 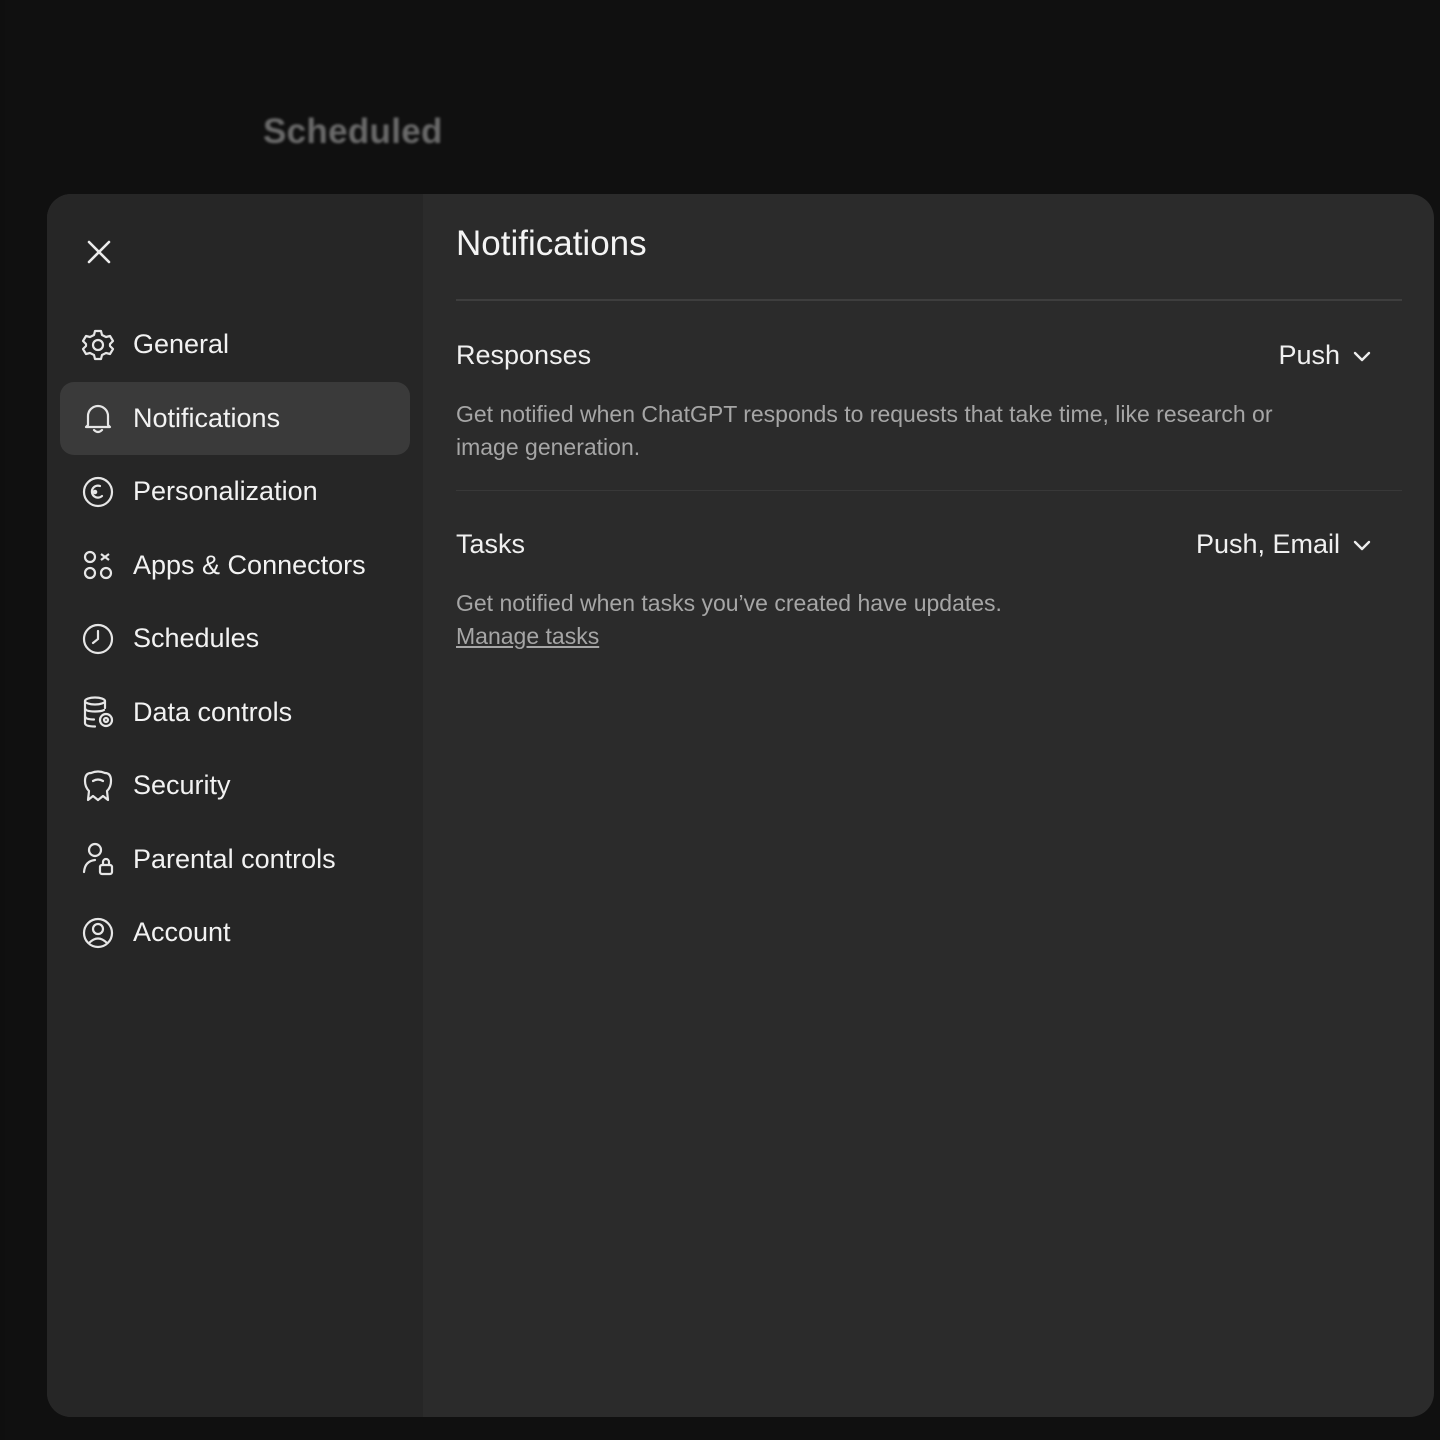 I want to click on sidebar-item-security: Security, so click(x=235, y=786).